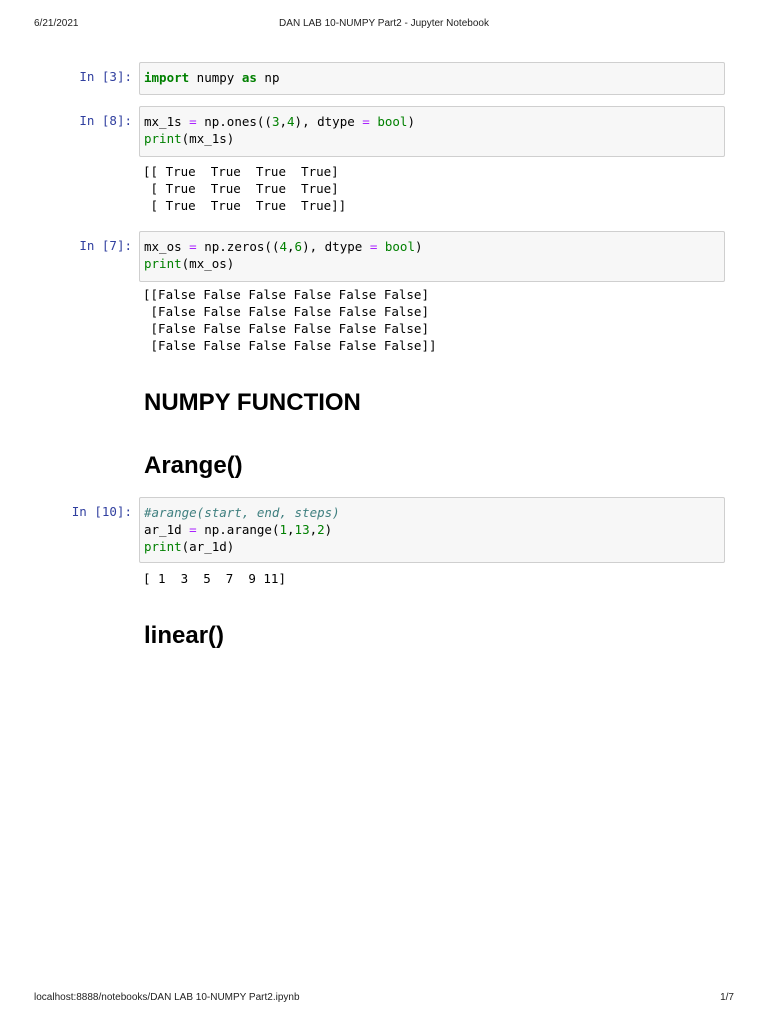 The width and height of the screenshot is (768, 1024). Describe the element at coordinates (208, 546) in the screenshot. I see `code-token: (ar_1d)` at that location.